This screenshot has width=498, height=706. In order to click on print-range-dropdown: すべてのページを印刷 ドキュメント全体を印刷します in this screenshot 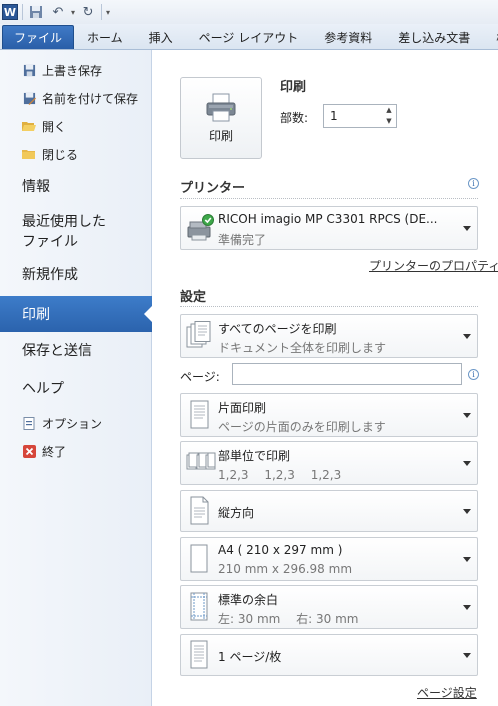, I will do `click(329, 336)`.